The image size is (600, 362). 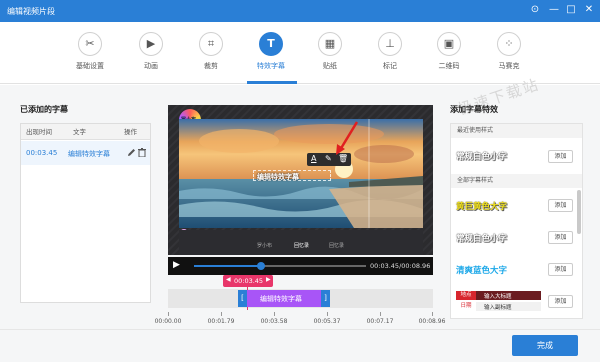 What do you see at coordinates (89, 154) in the screenshot?
I see `row-text: 编辑特效字幕` at bounding box center [89, 154].